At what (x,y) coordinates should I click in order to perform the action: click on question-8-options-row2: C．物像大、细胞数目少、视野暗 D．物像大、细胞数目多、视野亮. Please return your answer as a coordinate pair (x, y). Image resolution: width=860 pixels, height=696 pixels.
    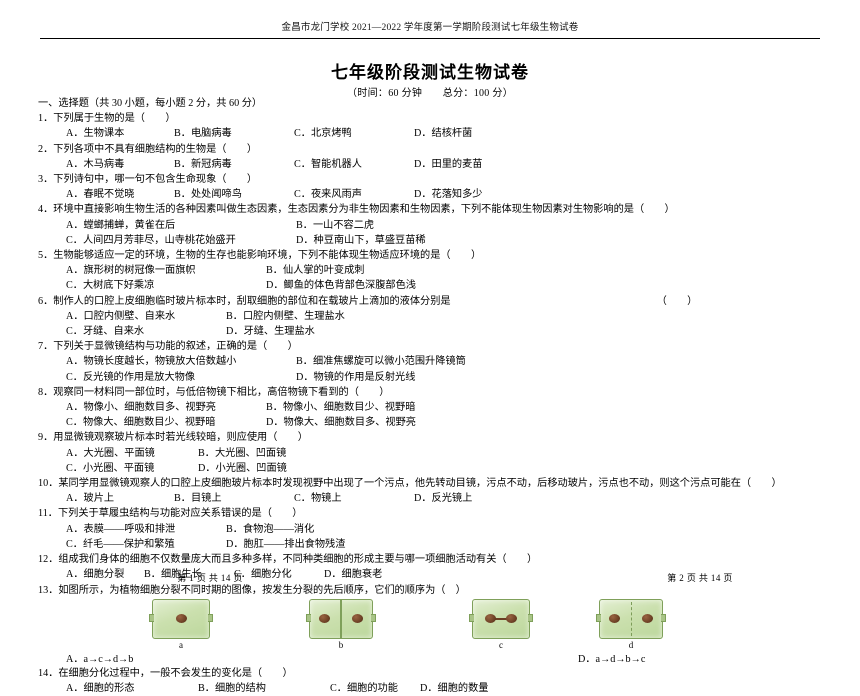
    Looking at the image, I should click on (438, 422).